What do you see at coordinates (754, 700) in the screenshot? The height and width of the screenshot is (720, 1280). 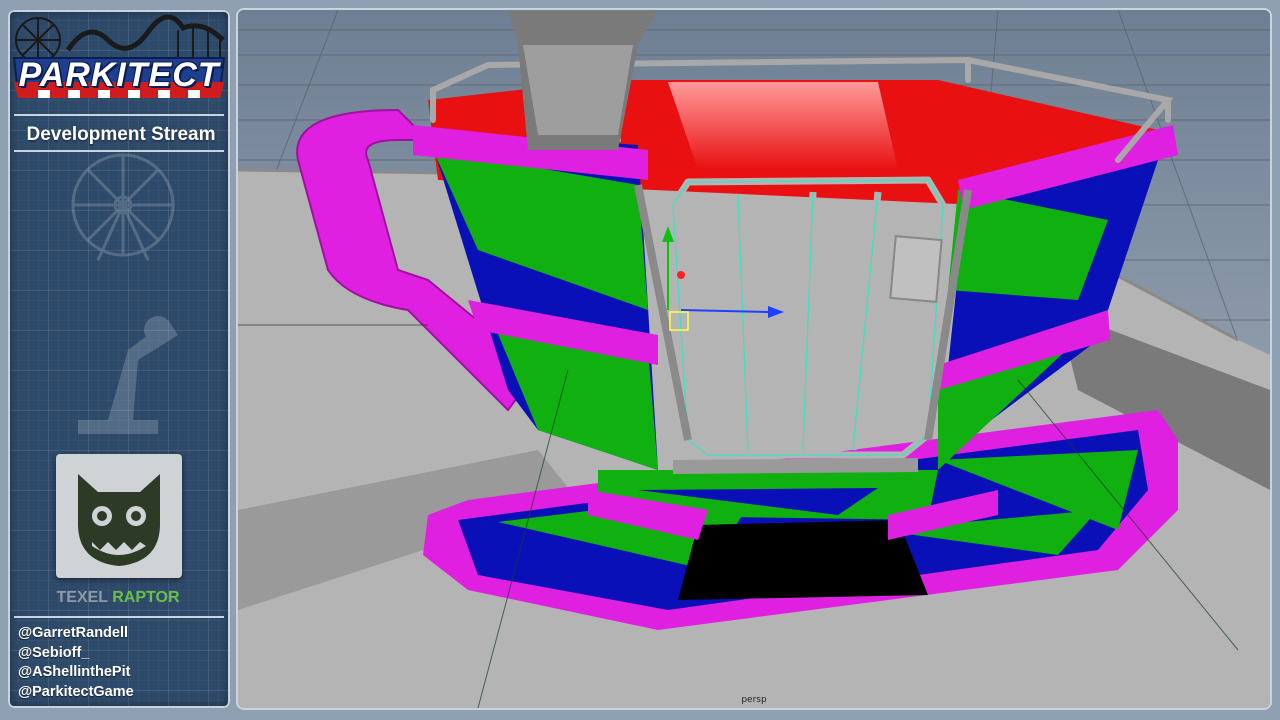 I see `camera-label: persp` at bounding box center [754, 700].